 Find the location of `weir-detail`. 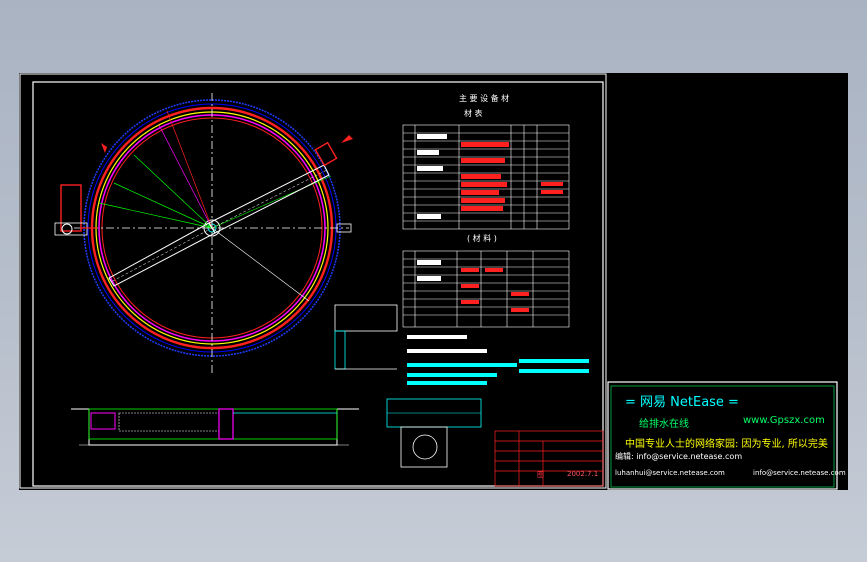

weir-detail is located at coordinates (366, 337).